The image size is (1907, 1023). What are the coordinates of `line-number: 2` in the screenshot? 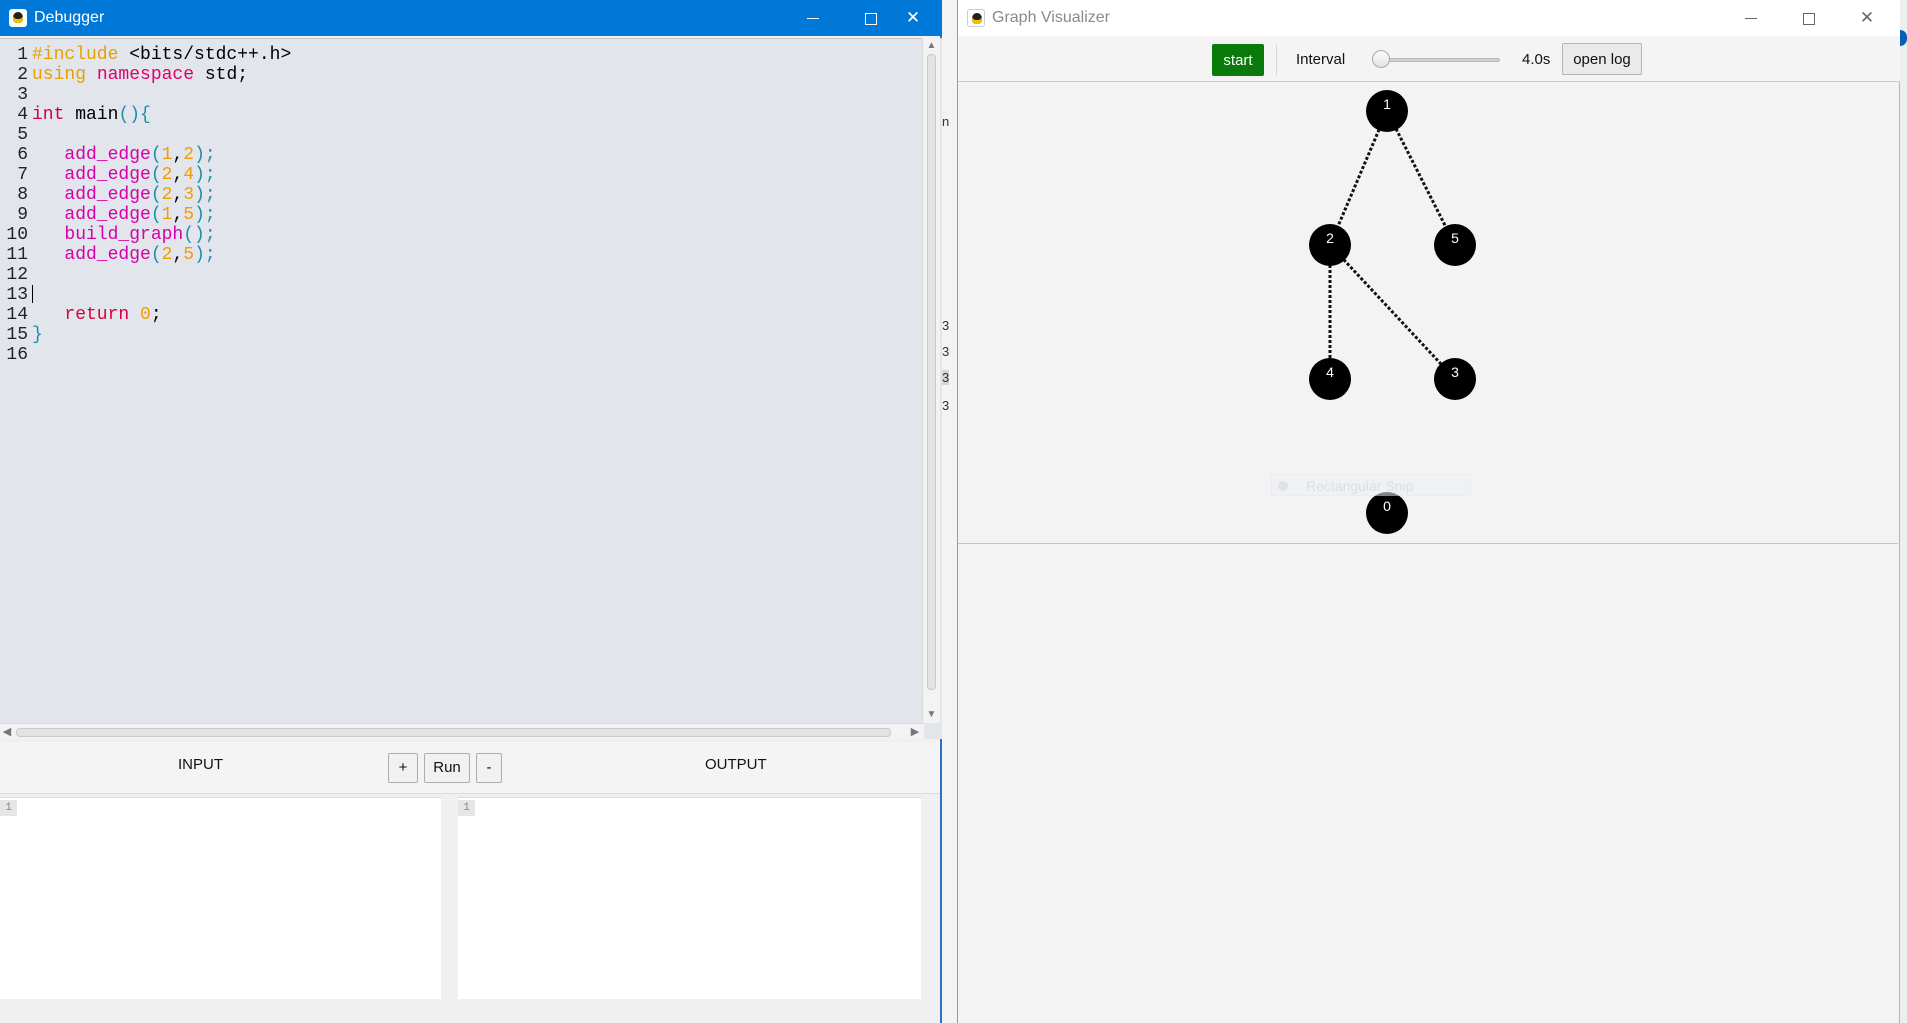 It's located at (22, 75).